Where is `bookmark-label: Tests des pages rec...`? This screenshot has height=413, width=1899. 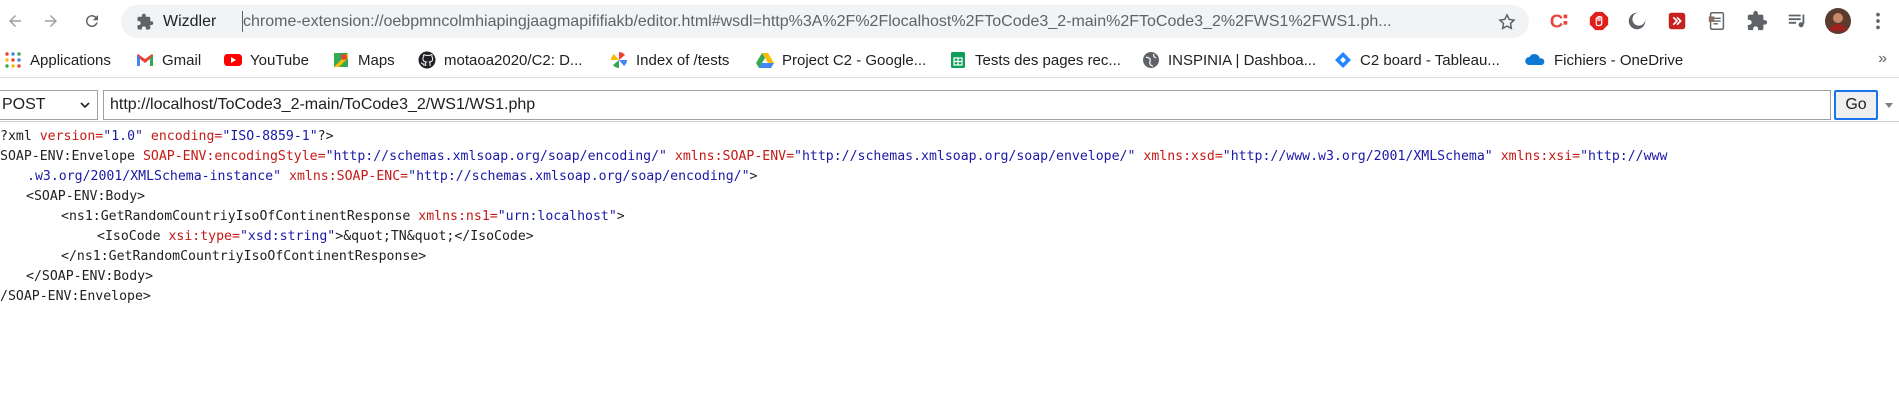 bookmark-label: Tests des pages rec... is located at coordinates (1048, 60).